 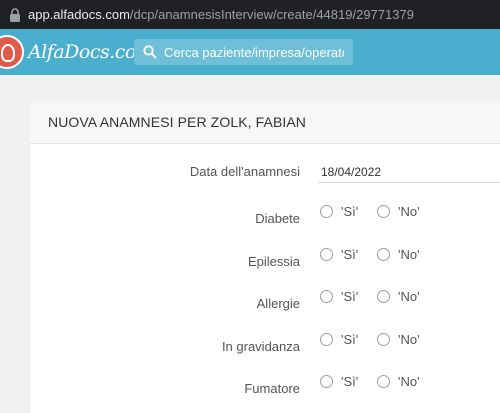 I want to click on logo-badge-icon, so click(x=12, y=52).